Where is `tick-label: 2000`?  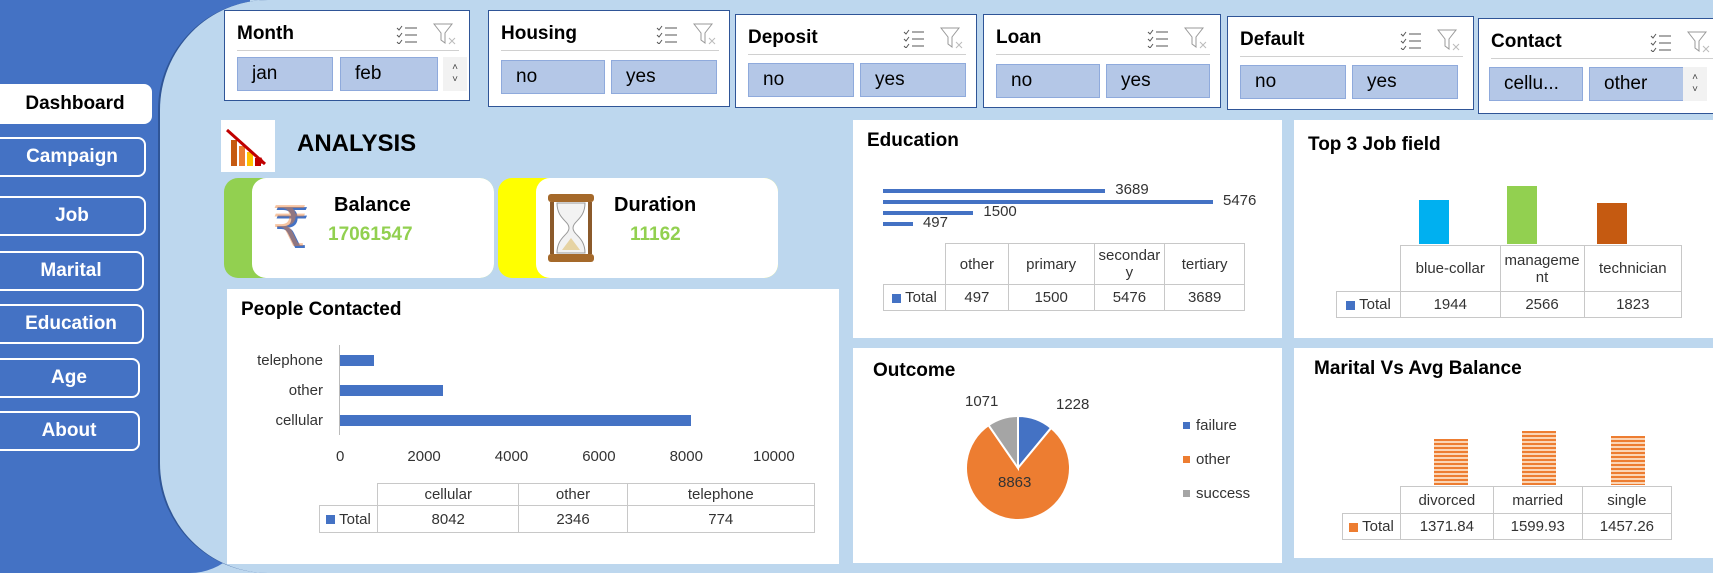 tick-label: 2000 is located at coordinates (424, 456).